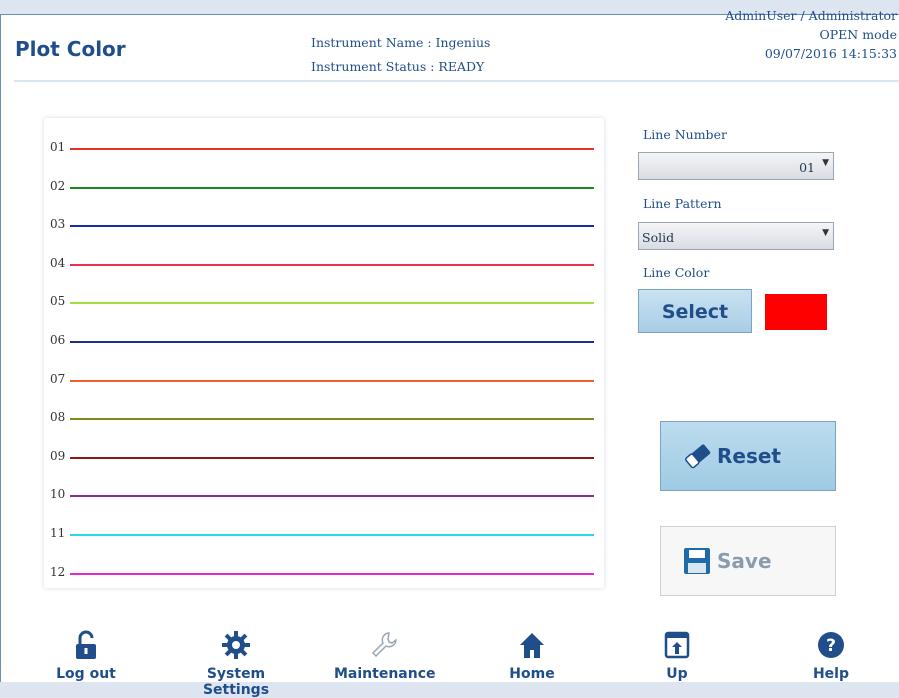 This screenshot has height=698, width=899. Describe the element at coordinates (58, 262) in the screenshot. I see `plot-line-number: 04` at that location.